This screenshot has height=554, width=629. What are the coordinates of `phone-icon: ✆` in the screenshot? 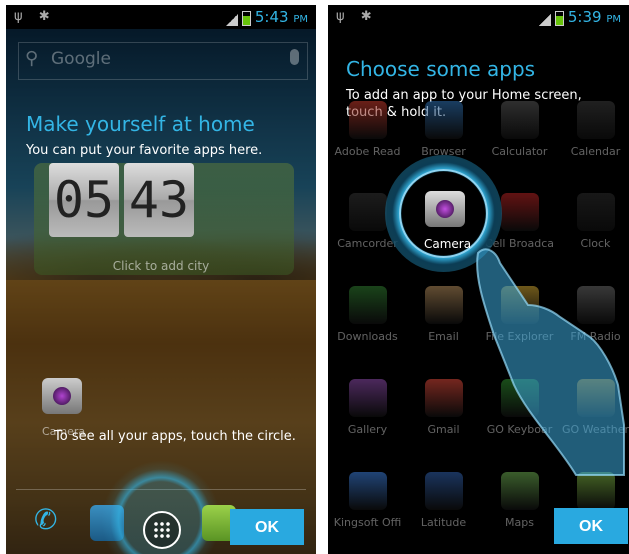 It's located at (51, 521).